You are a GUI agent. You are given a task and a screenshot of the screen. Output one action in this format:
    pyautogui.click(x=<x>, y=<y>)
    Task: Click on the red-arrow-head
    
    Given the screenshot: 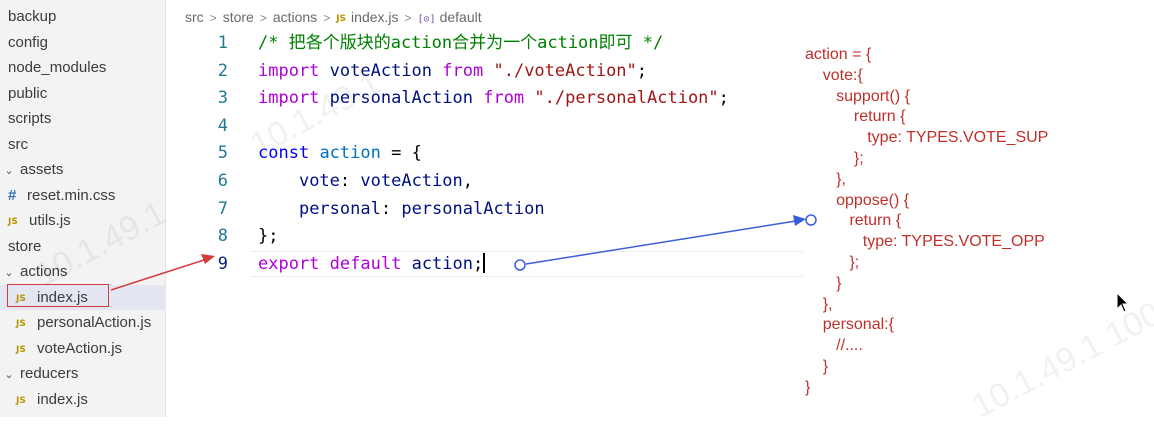 What is the action you would take?
    pyautogui.click(x=208, y=259)
    